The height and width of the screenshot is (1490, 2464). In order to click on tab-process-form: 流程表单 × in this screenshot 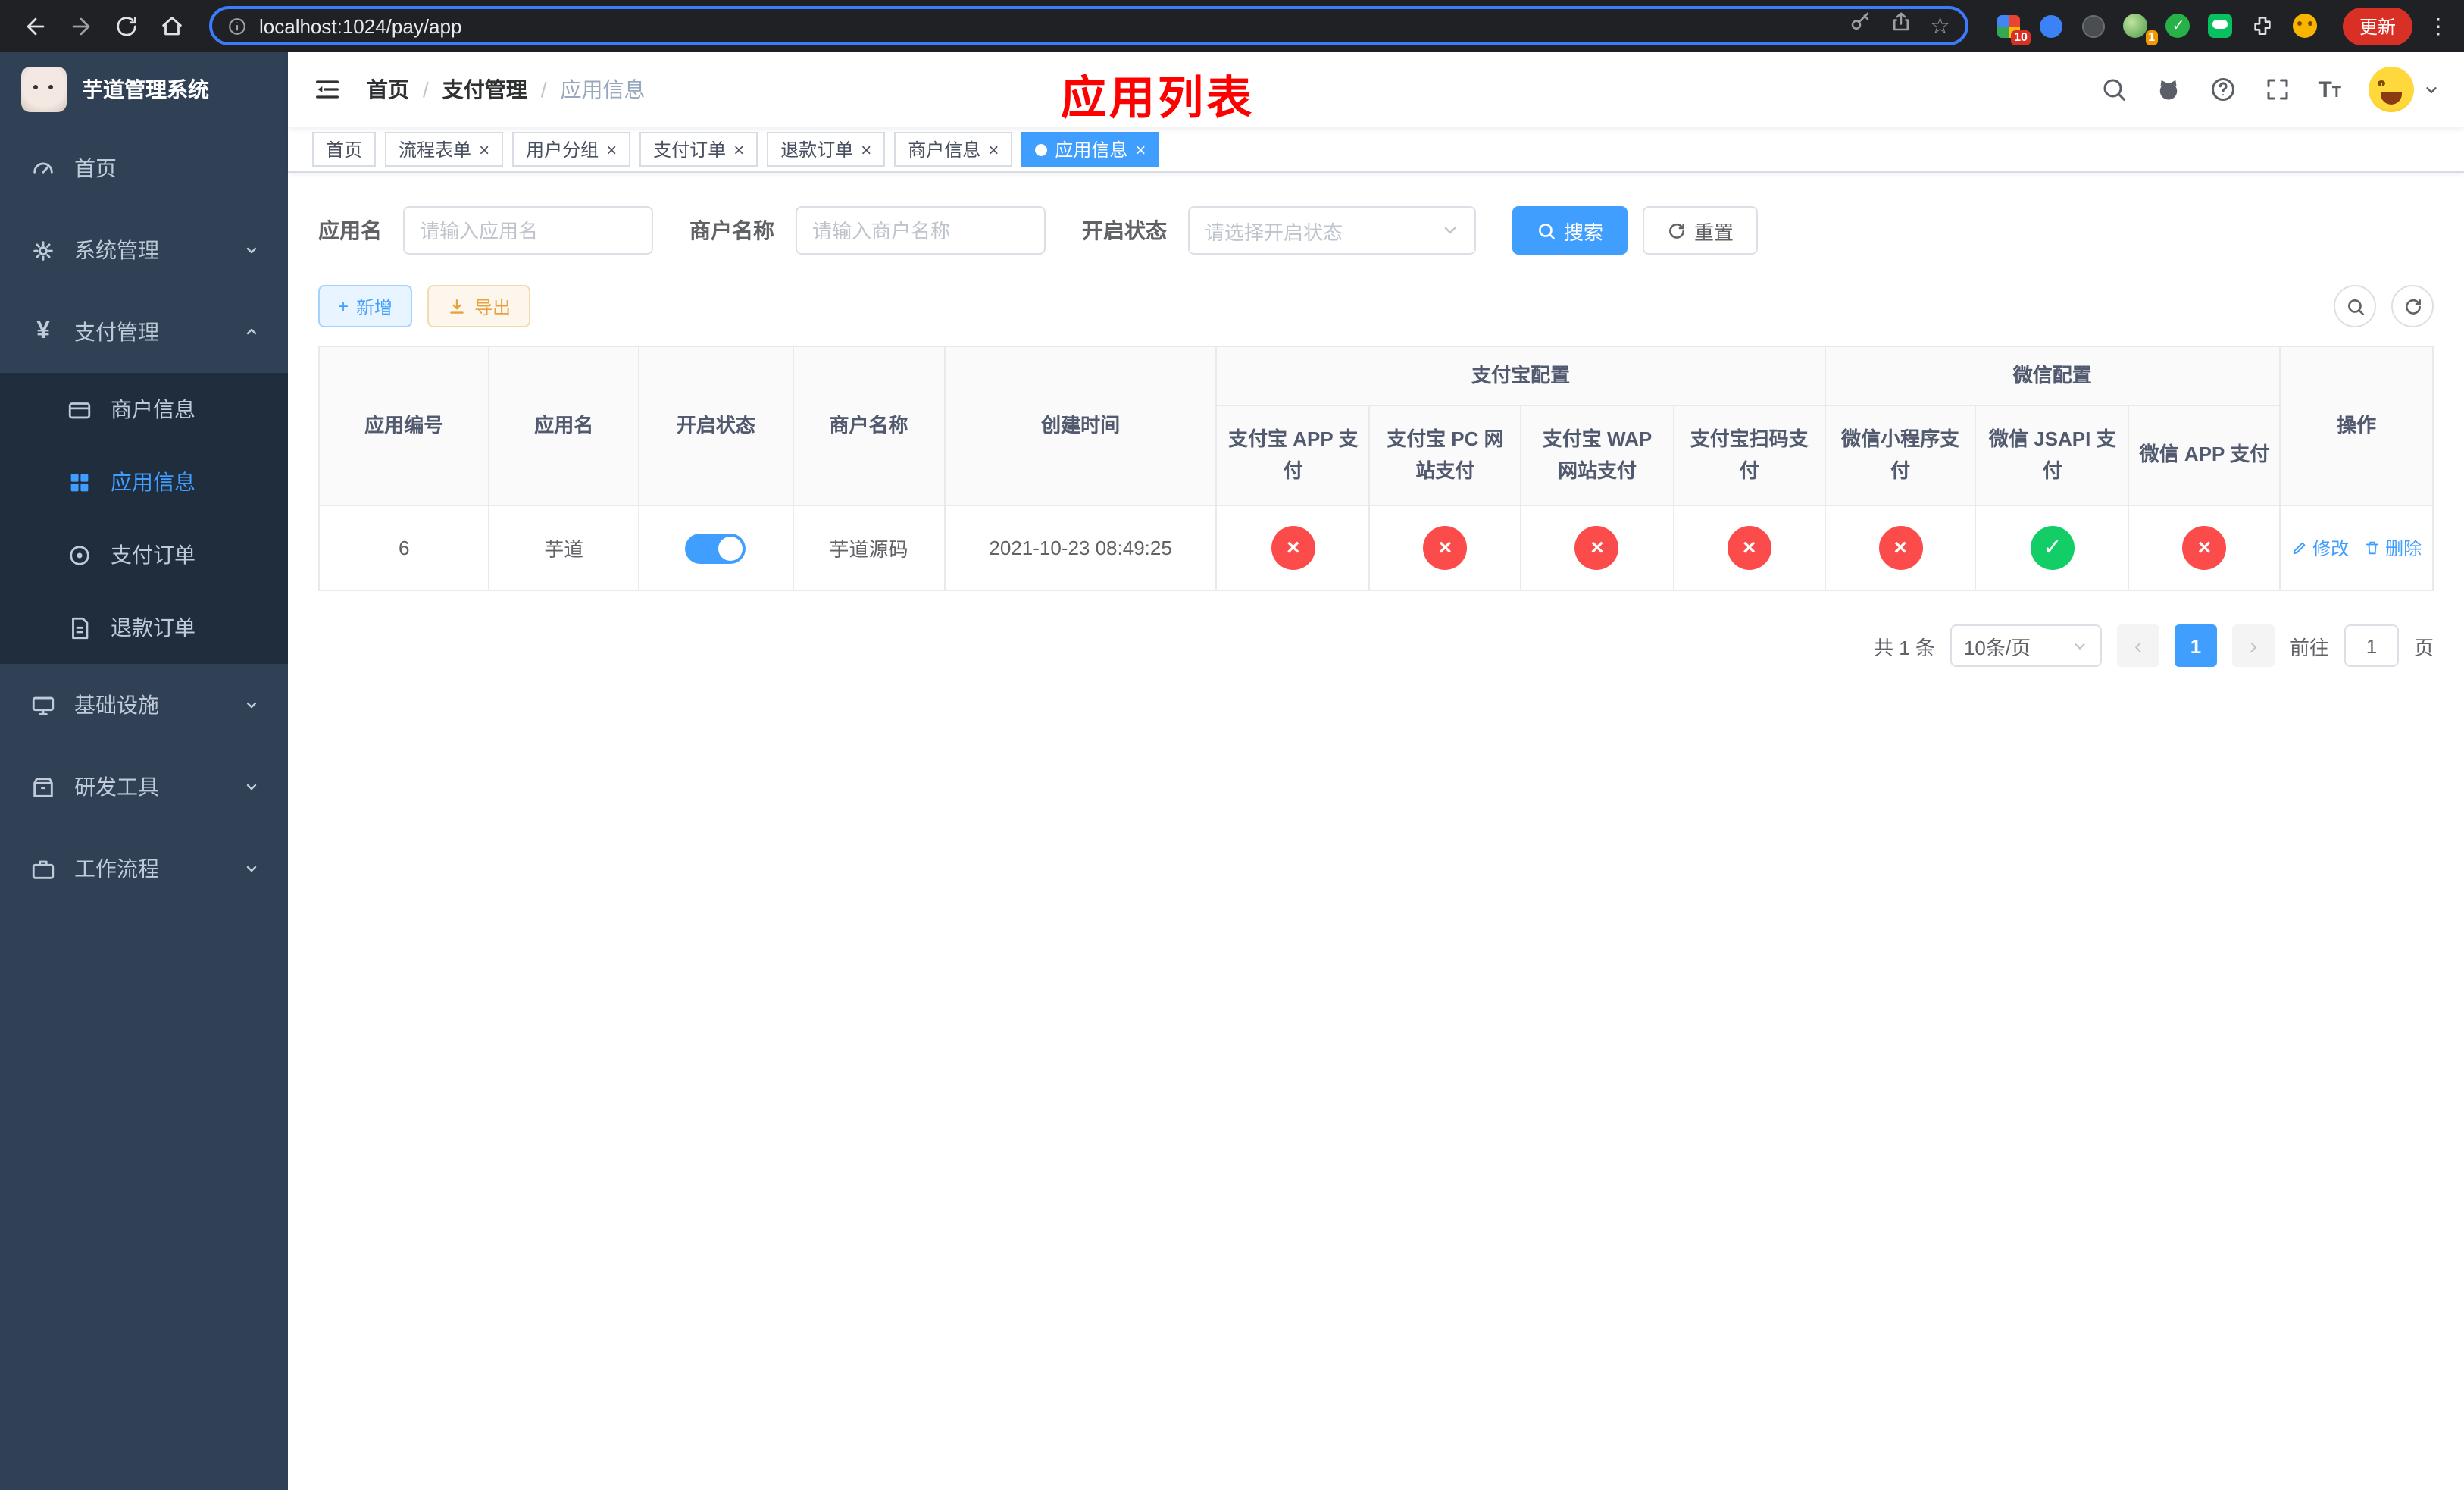, I will do `click(444, 149)`.